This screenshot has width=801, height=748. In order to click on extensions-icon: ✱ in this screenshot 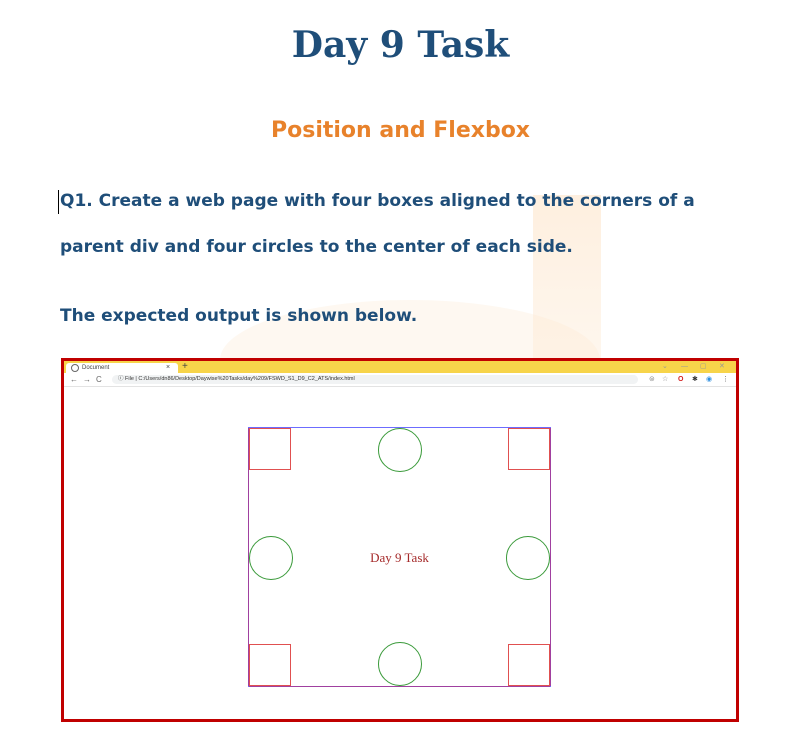, I will do `click(695, 379)`.